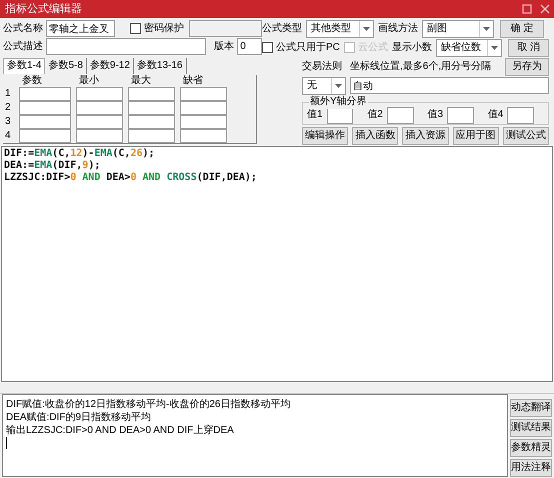 The image size is (554, 478). Describe the element at coordinates (531, 408) in the screenshot. I see `button: 动态翻译` at that location.